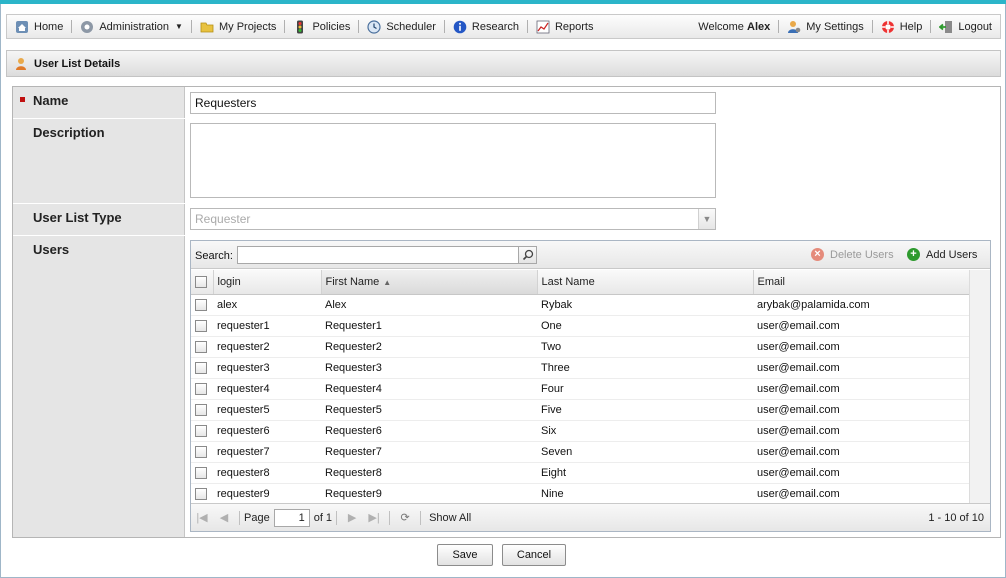  I want to click on next-page-icon: ▶, so click(352, 517).